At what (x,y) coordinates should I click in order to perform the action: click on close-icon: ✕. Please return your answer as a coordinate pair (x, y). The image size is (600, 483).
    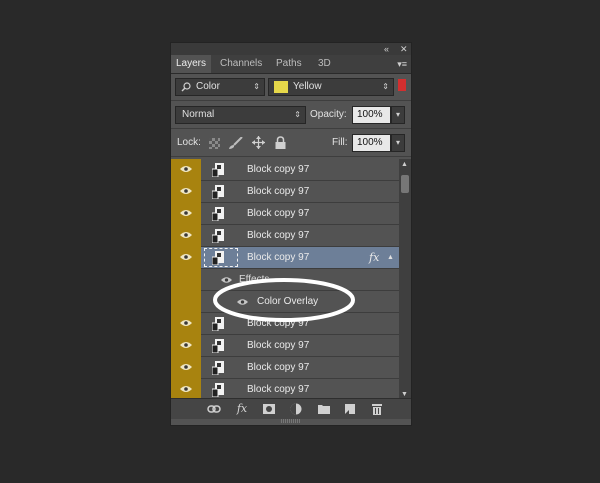
    Looking at the image, I should click on (404, 49).